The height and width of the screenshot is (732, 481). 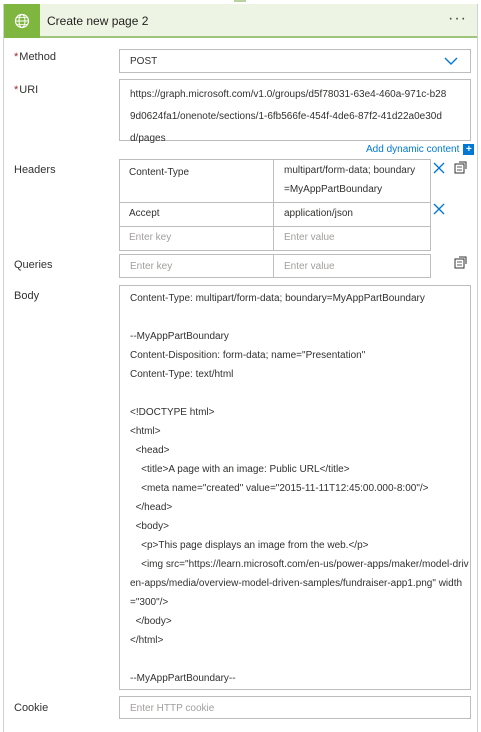 I want to click on header-key-cell: Accept, so click(x=196, y=213).